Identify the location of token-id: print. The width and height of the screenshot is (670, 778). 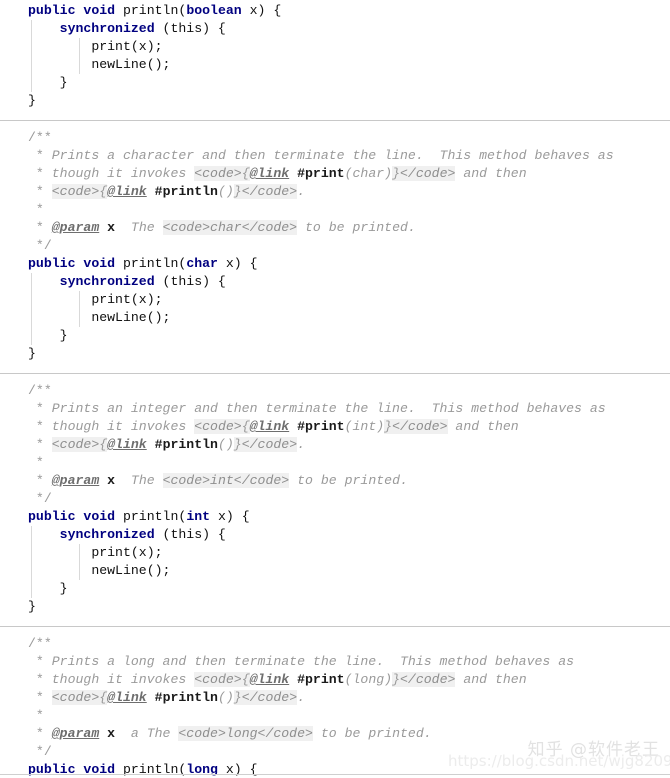
(111, 552).